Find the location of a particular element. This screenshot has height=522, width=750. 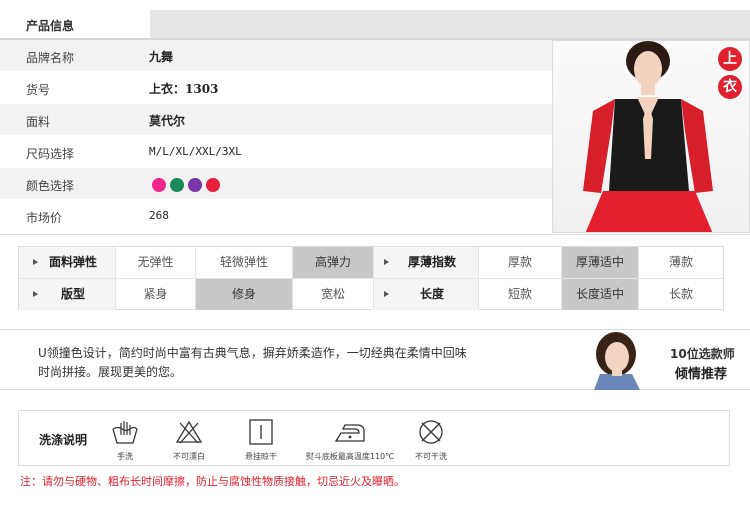

wash-label: 洗涤说明 is located at coordinates (63, 440).